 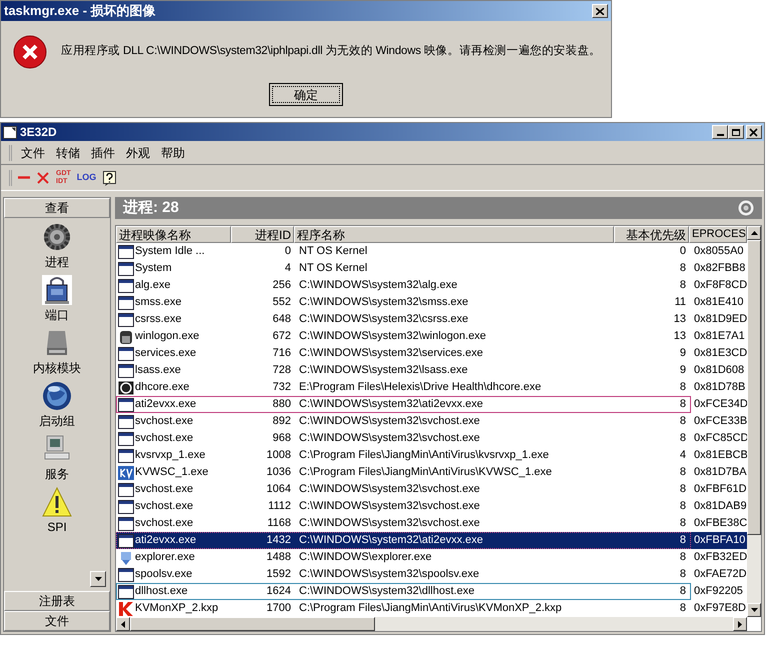 I want to click on table-row: svchost.exe 1064 C:\WINDOWS\system32\svchost.exe 8 0xFBF61D, so click(x=431, y=489).